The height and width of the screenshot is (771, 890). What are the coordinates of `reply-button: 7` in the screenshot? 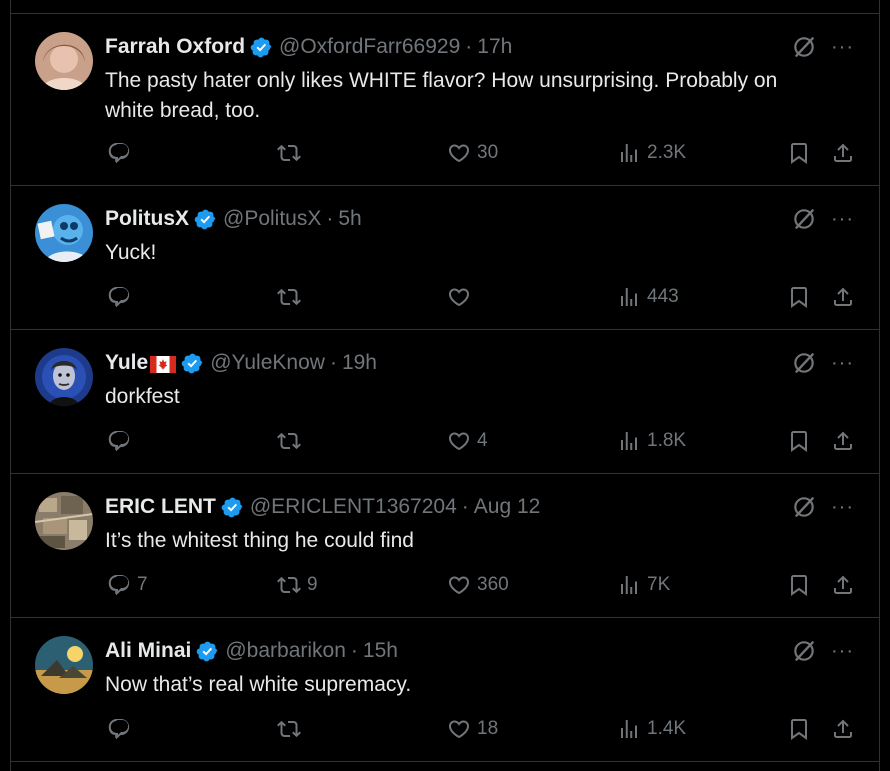 It's located at (127, 585).